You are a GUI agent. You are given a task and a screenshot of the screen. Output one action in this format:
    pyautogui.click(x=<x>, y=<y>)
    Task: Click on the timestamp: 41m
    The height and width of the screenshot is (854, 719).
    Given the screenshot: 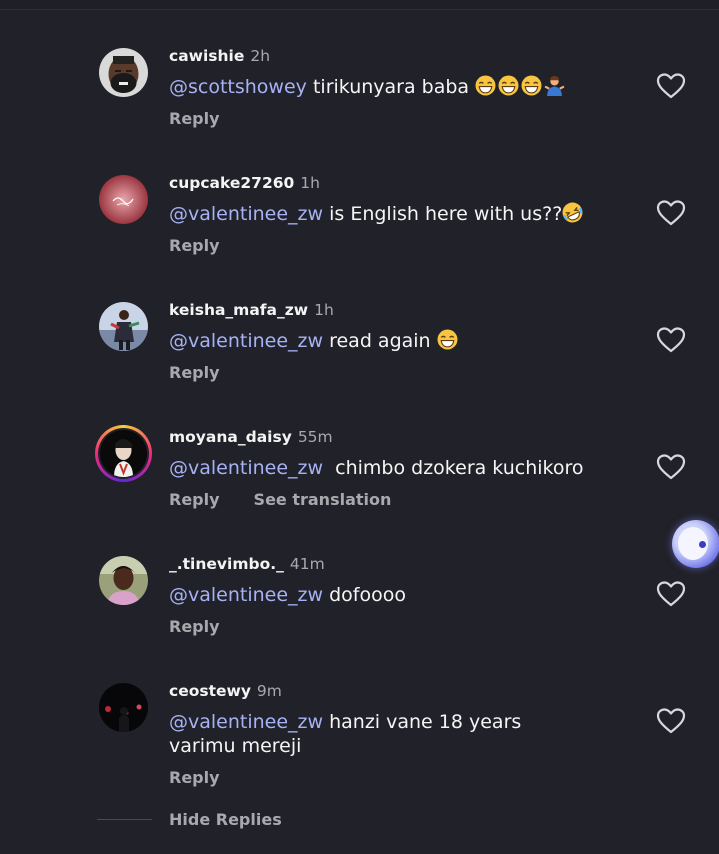 What is the action you would take?
    pyautogui.click(x=307, y=564)
    